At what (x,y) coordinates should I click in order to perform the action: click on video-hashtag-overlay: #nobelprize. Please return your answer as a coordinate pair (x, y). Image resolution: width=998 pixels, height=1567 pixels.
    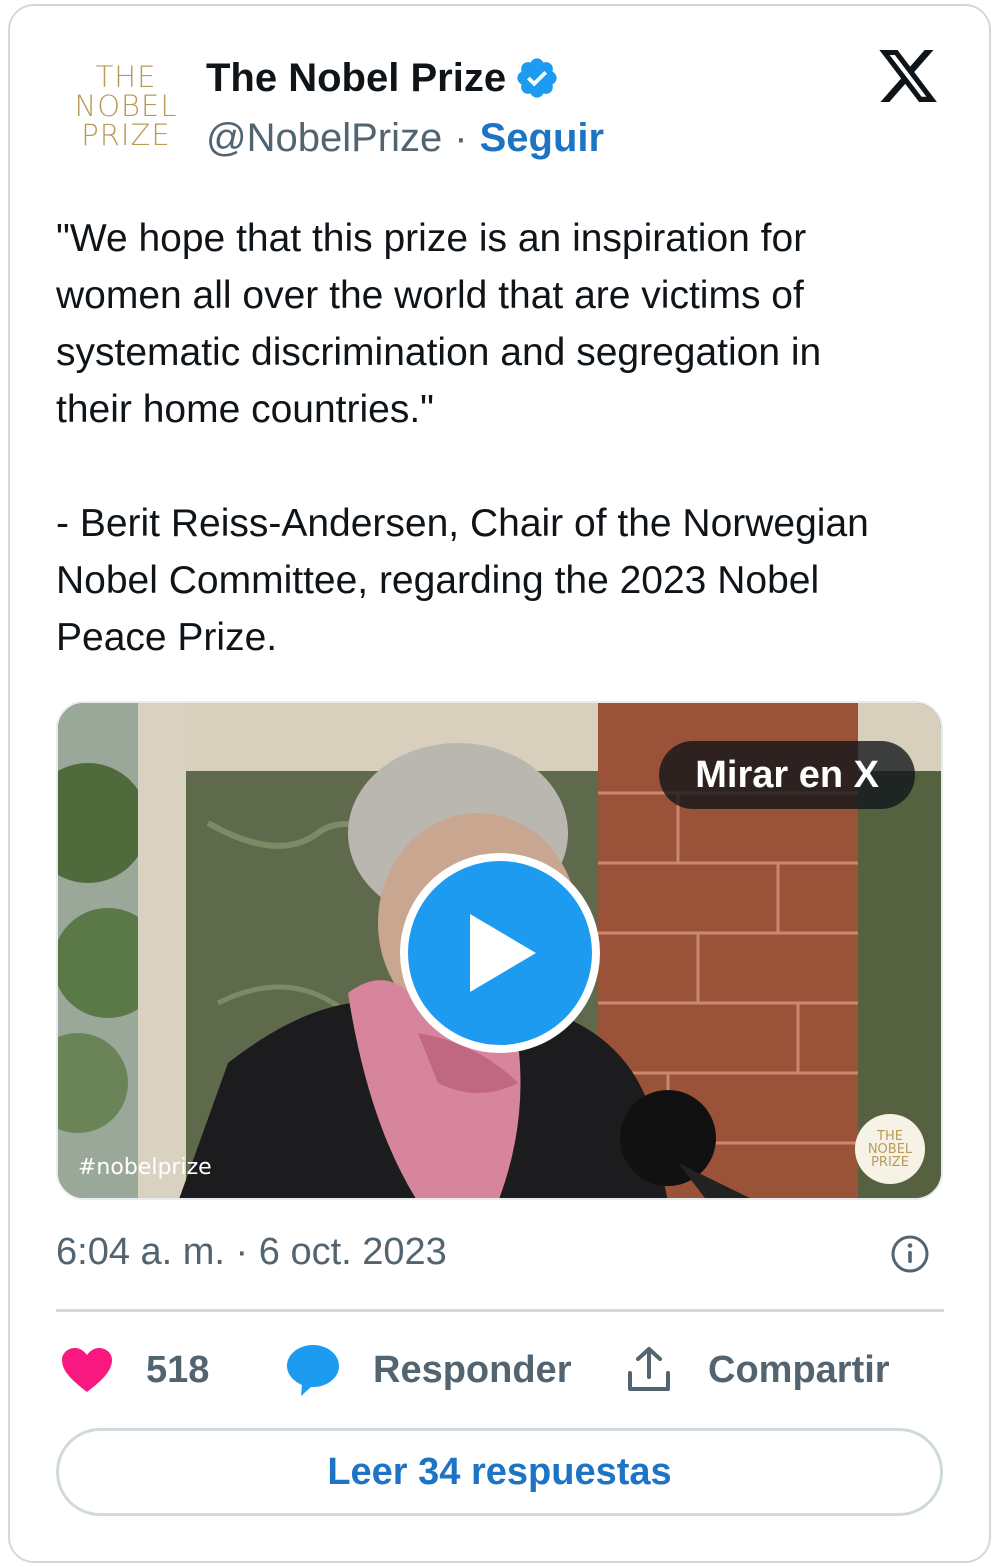
    Looking at the image, I should click on (145, 1167).